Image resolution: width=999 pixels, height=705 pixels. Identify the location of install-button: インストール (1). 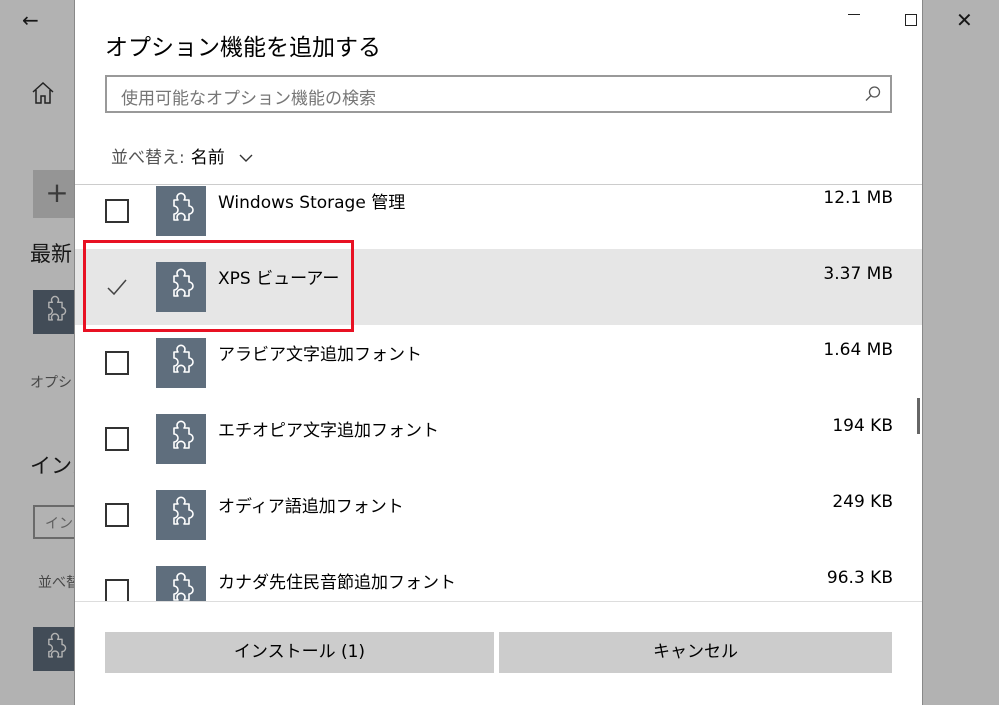
(299, 652).